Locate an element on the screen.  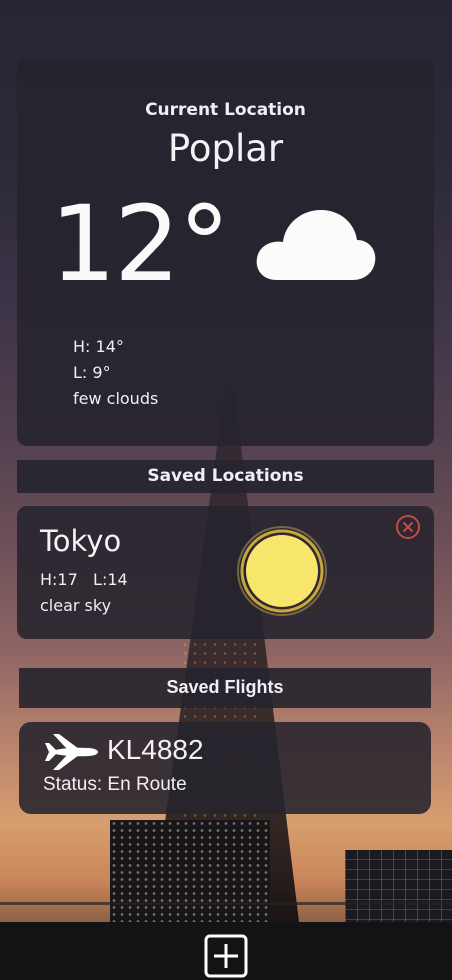
saved-location-city: Tokyo is located at coordinates (81, 541).